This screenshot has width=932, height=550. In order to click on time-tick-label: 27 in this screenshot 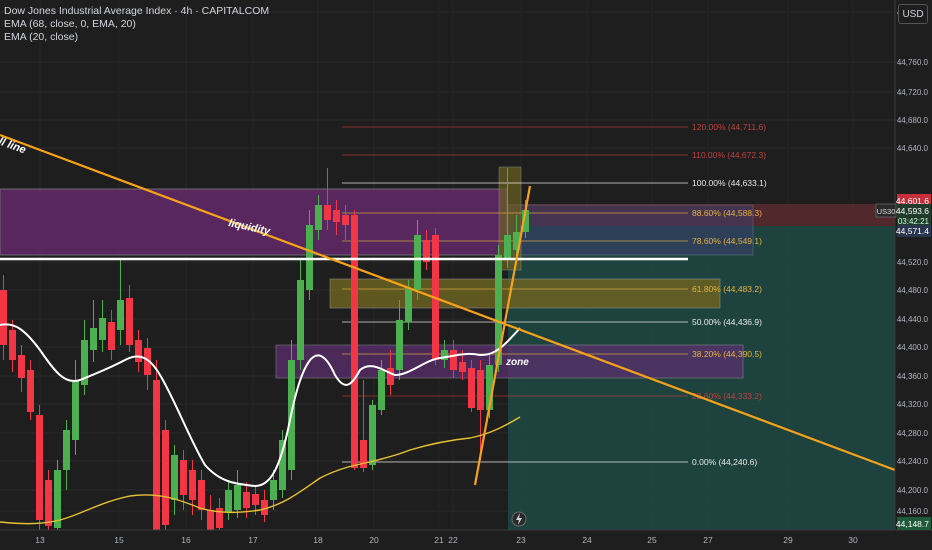, I will do `click(708, 540)`.